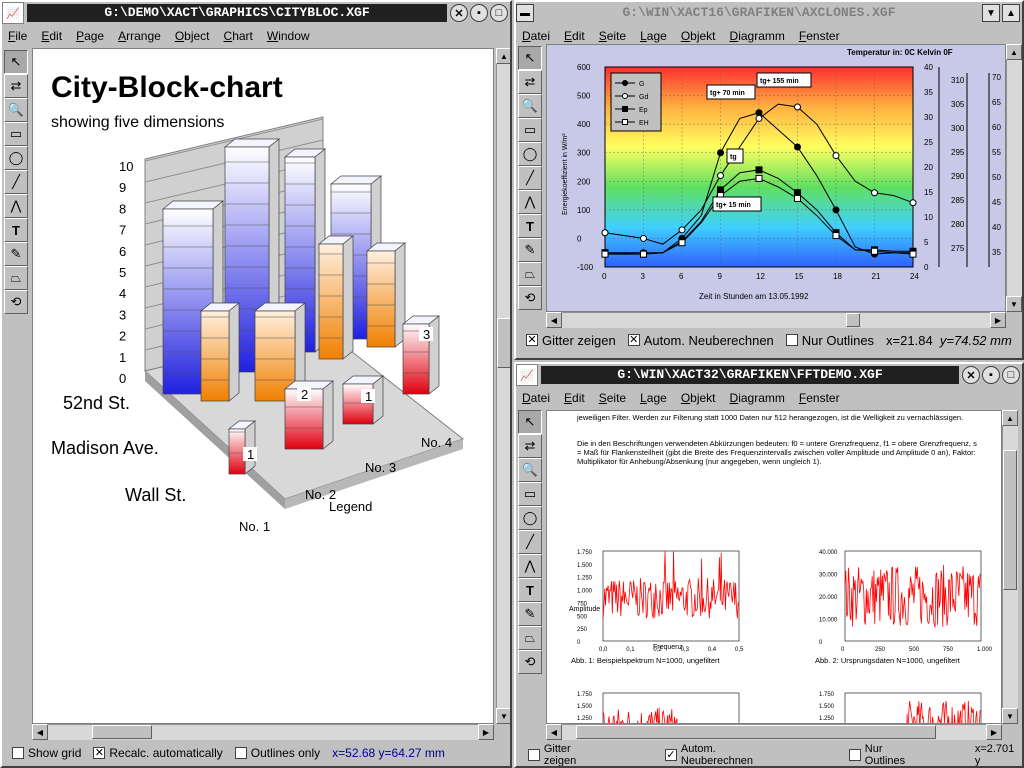 Image resolution: width=1024 pixels, height=768 pixels. Describe the element at coordinates (139, 36) in the screenshot. I see `menu-arrange: Arrange` at that location.